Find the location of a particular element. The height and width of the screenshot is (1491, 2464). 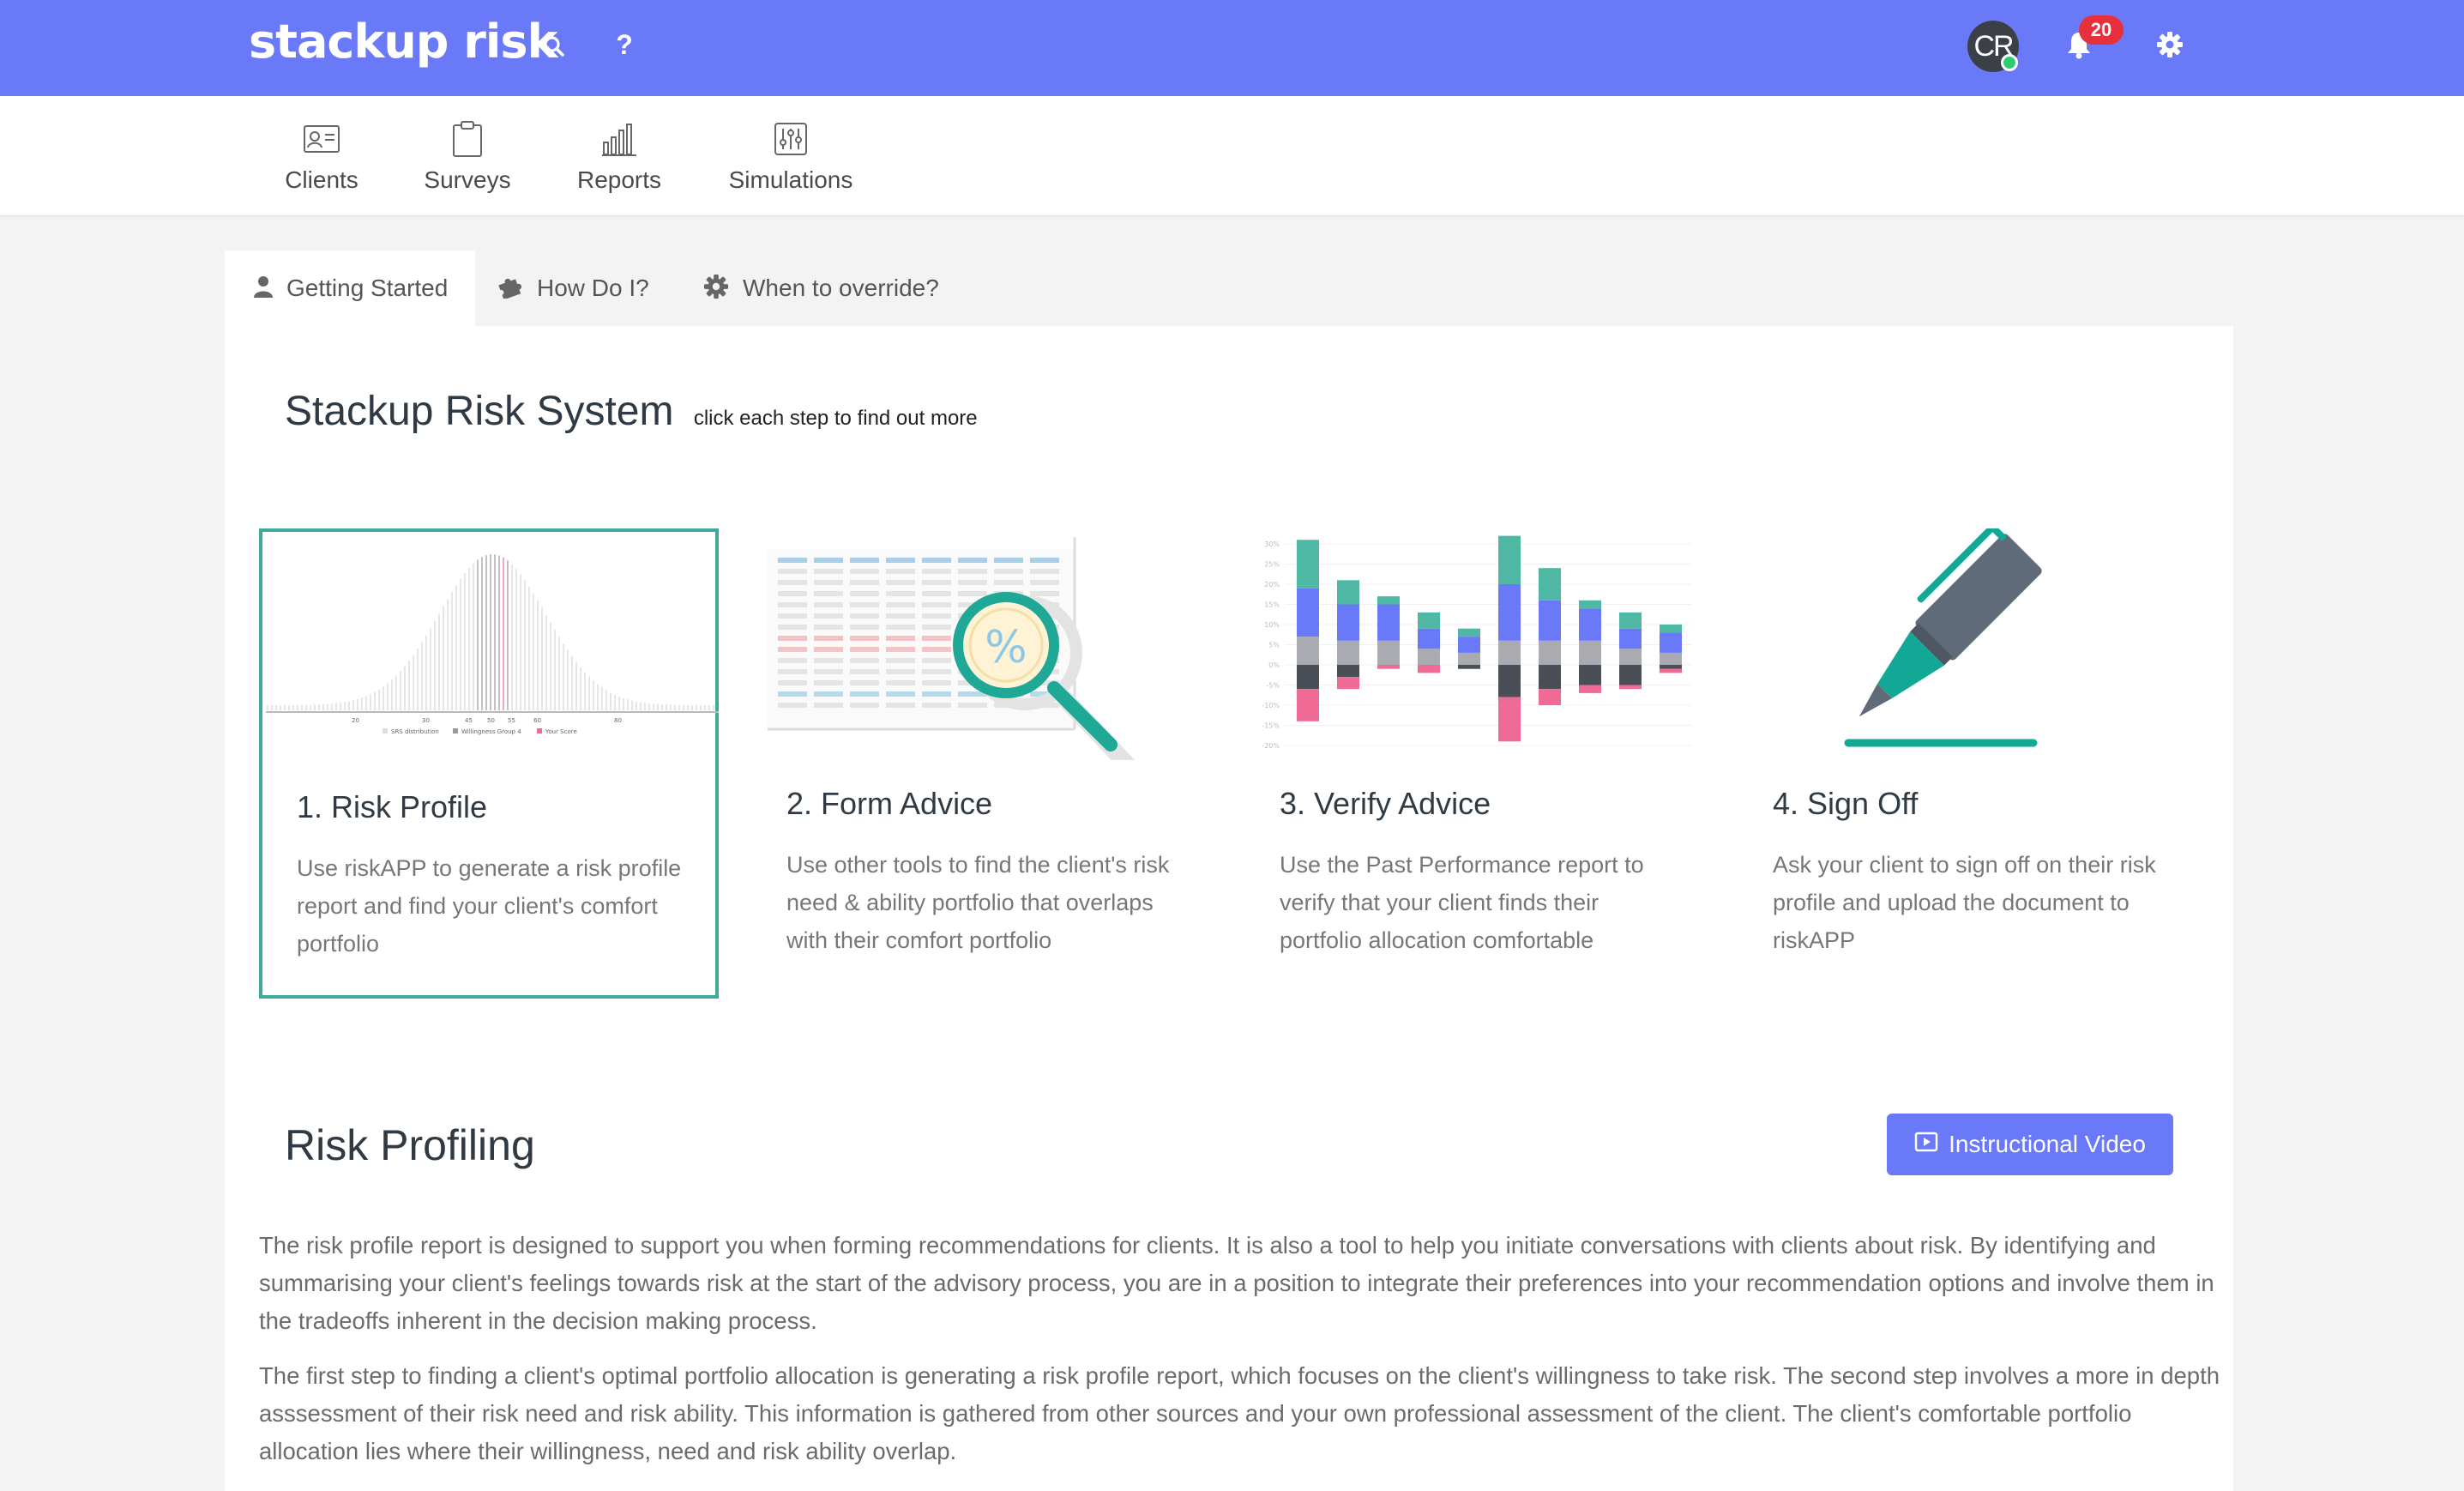

tick-label: 30 is located at coordinates (426, 720).